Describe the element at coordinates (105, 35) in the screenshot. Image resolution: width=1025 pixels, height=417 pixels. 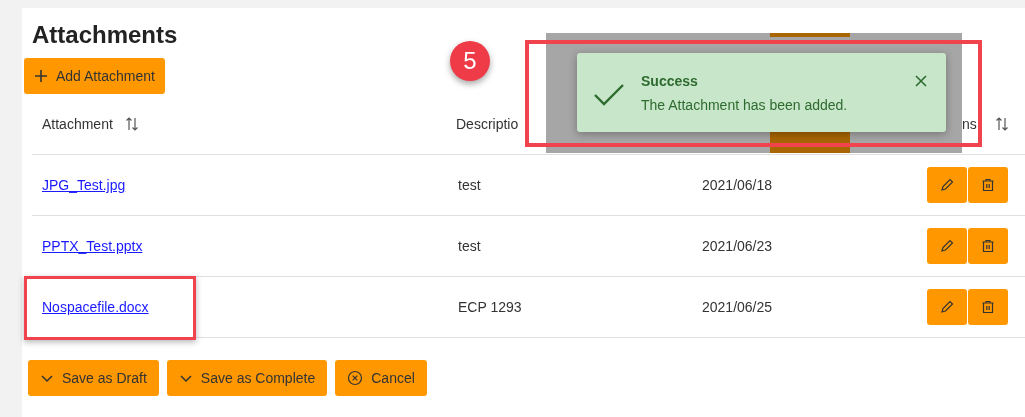
I see `page-title: Attachments` at that location.